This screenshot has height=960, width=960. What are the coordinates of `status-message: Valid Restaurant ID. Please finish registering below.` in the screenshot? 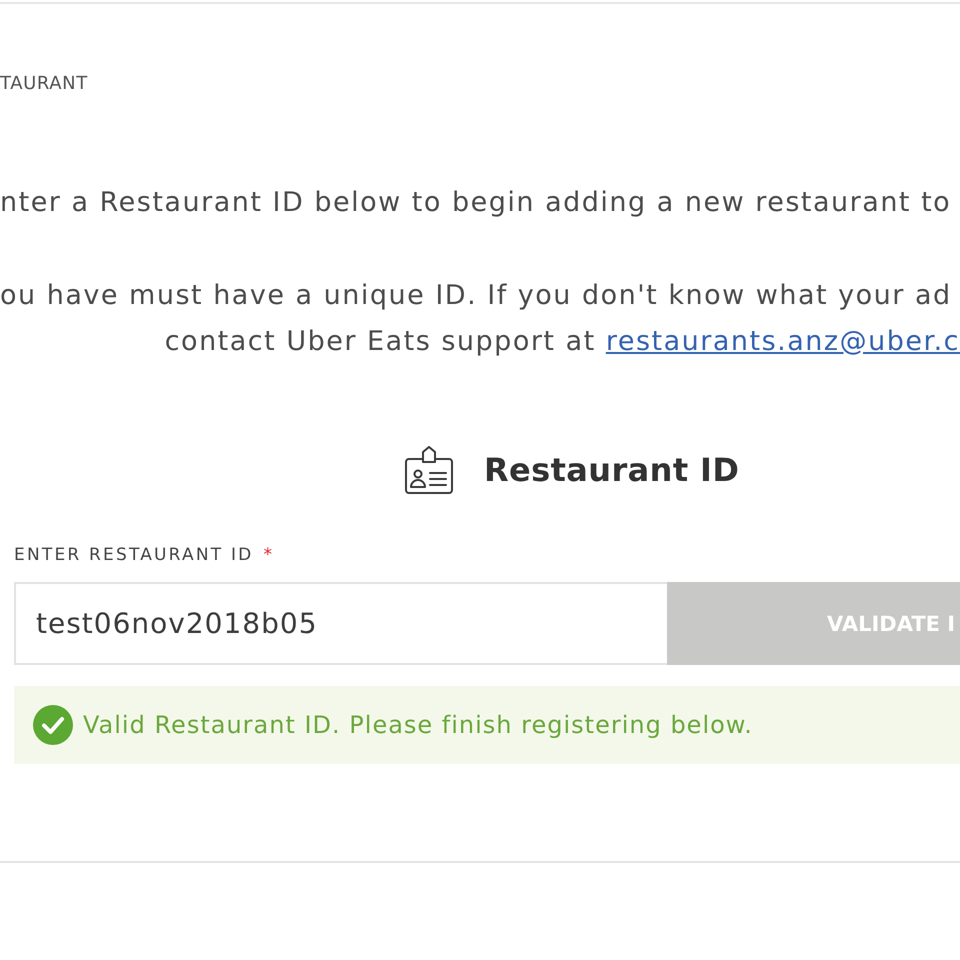 It's located at (418, 725).